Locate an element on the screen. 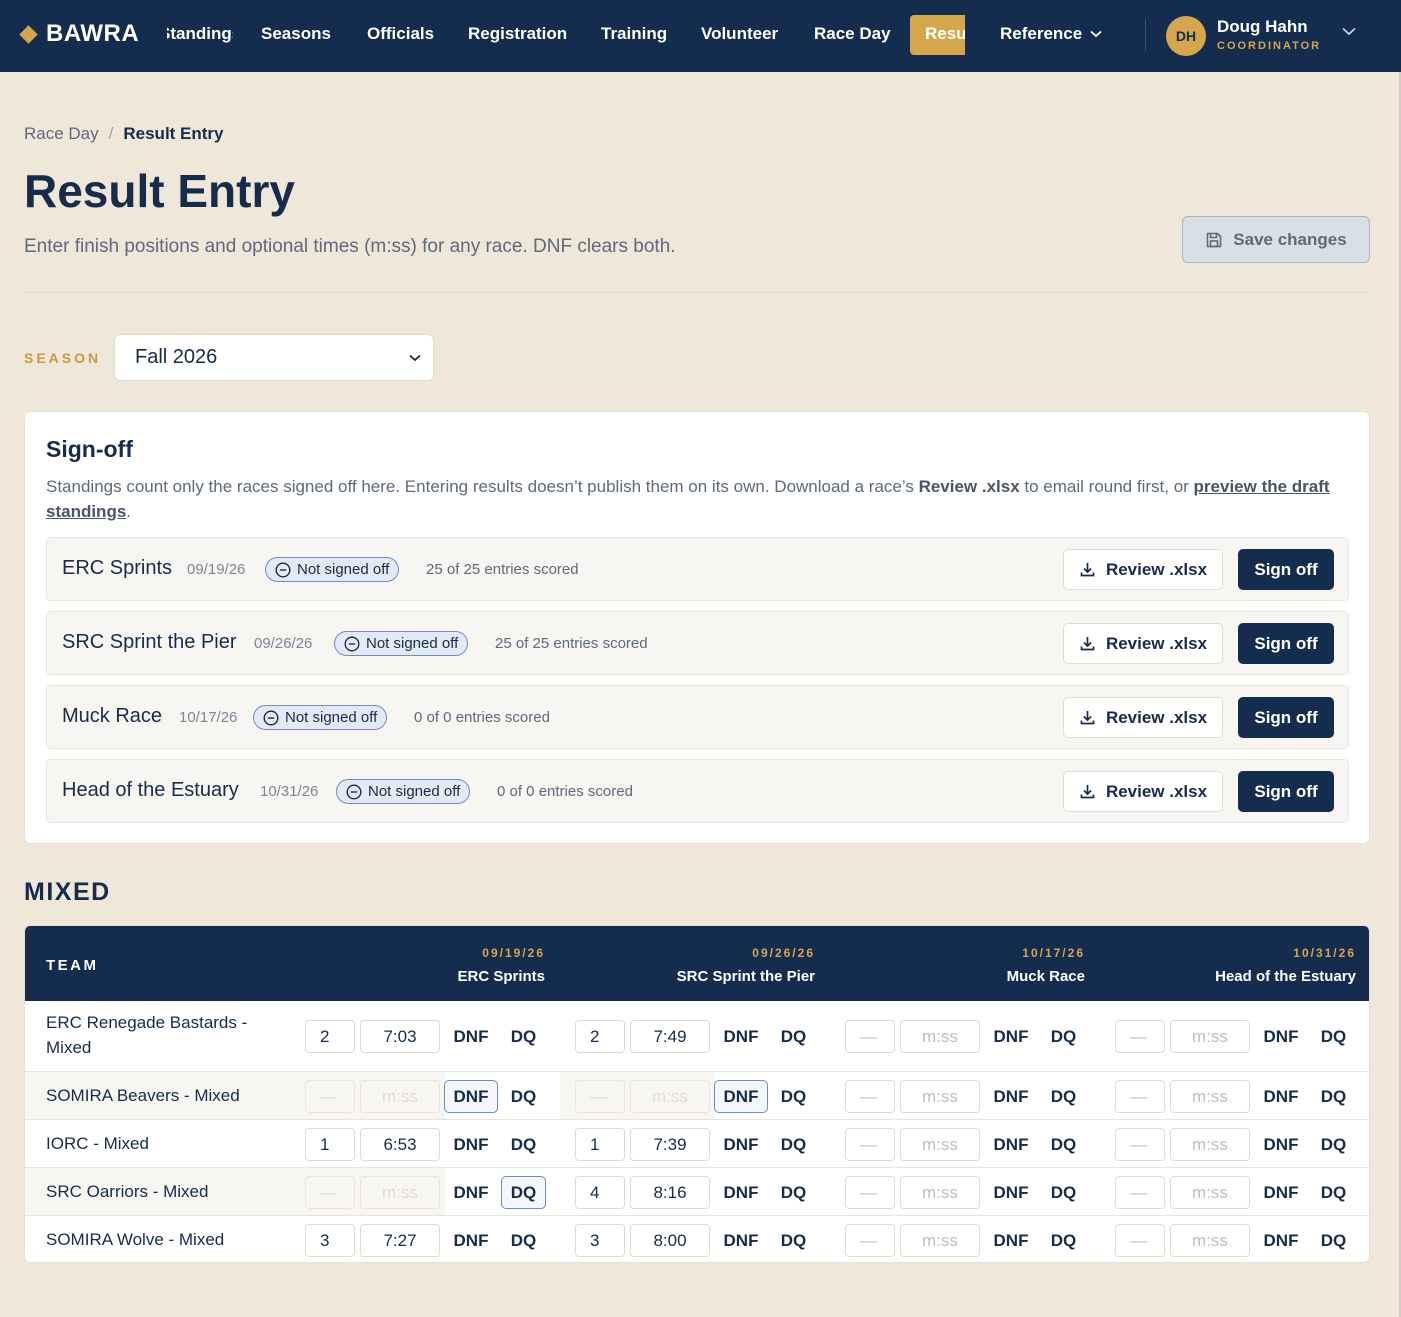 Image resolution: width=1401 pixels, height=1317 pixels. time-input: 7:27 is located at coordinates (400, 1240).